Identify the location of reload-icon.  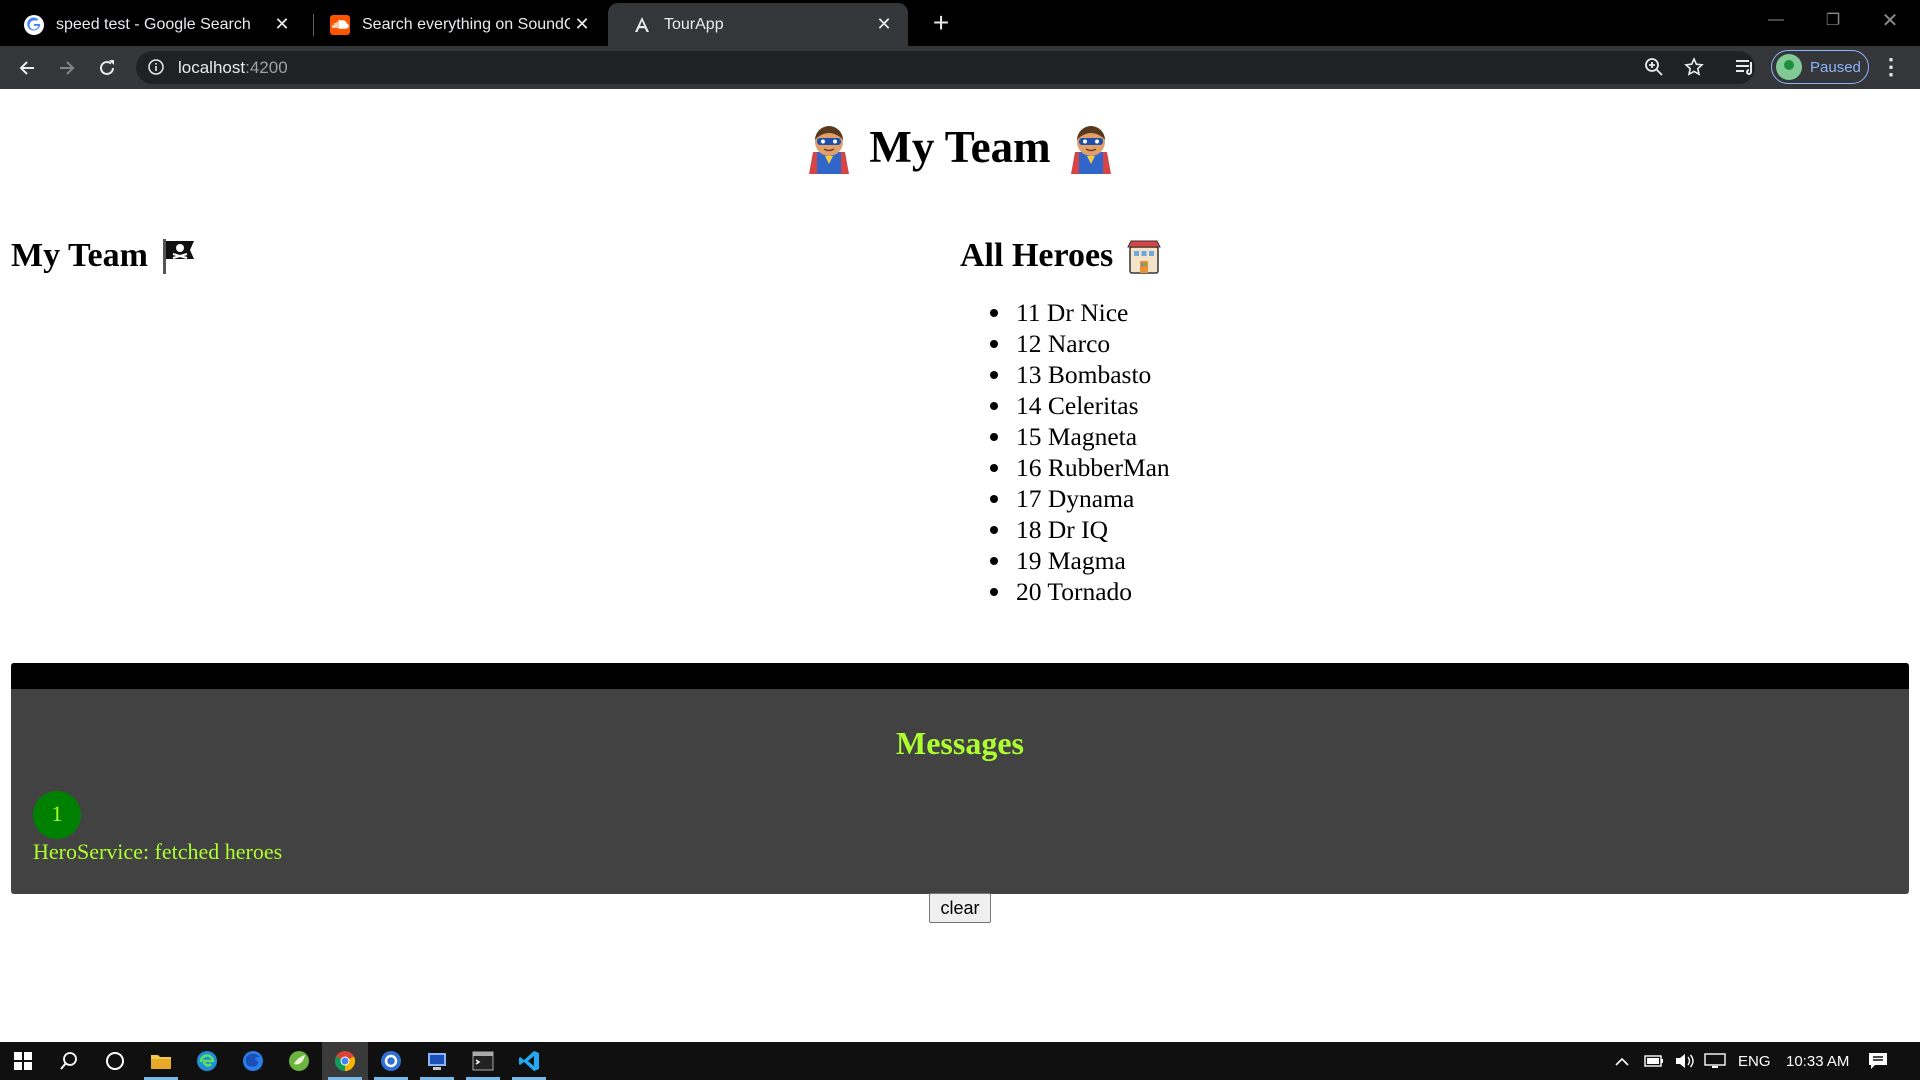
(107, 68).